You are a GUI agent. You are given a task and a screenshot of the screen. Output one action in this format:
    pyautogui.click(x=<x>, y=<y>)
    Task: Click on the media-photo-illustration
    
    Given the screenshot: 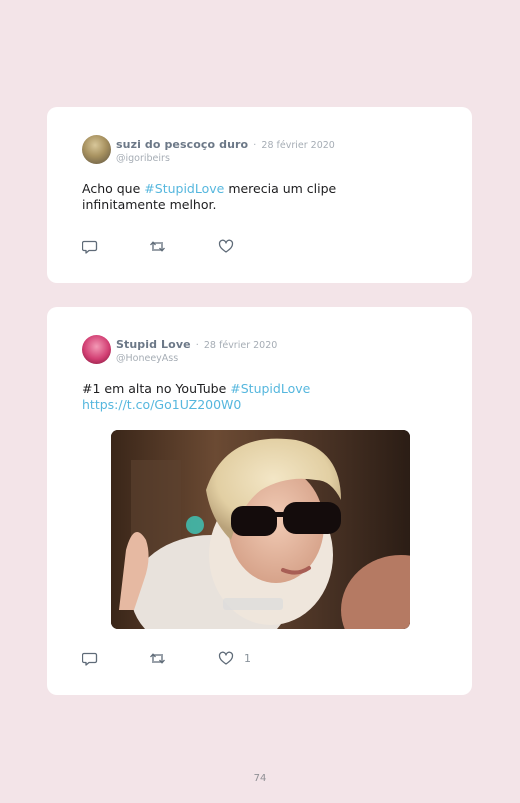 What is the action you would take?
    pyautogui.click(x=260, y=529)
    